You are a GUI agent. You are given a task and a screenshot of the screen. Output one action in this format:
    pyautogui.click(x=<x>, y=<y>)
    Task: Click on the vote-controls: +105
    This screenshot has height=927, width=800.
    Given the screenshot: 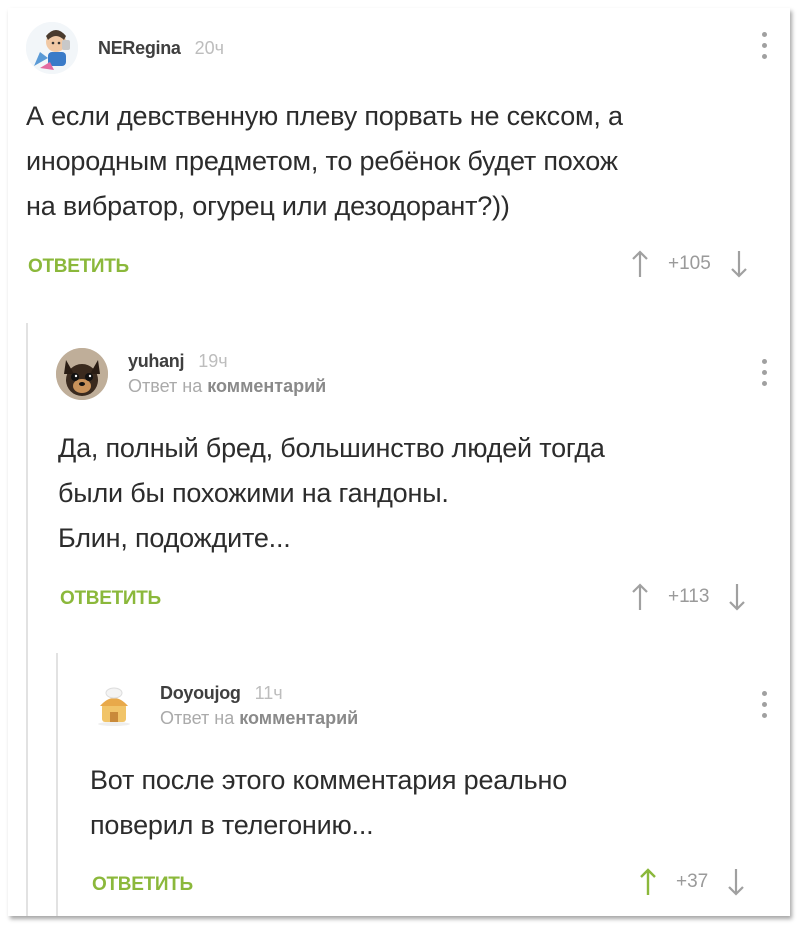 What is the action you would take?
    pyautogui.click(x=689, y=264)
    